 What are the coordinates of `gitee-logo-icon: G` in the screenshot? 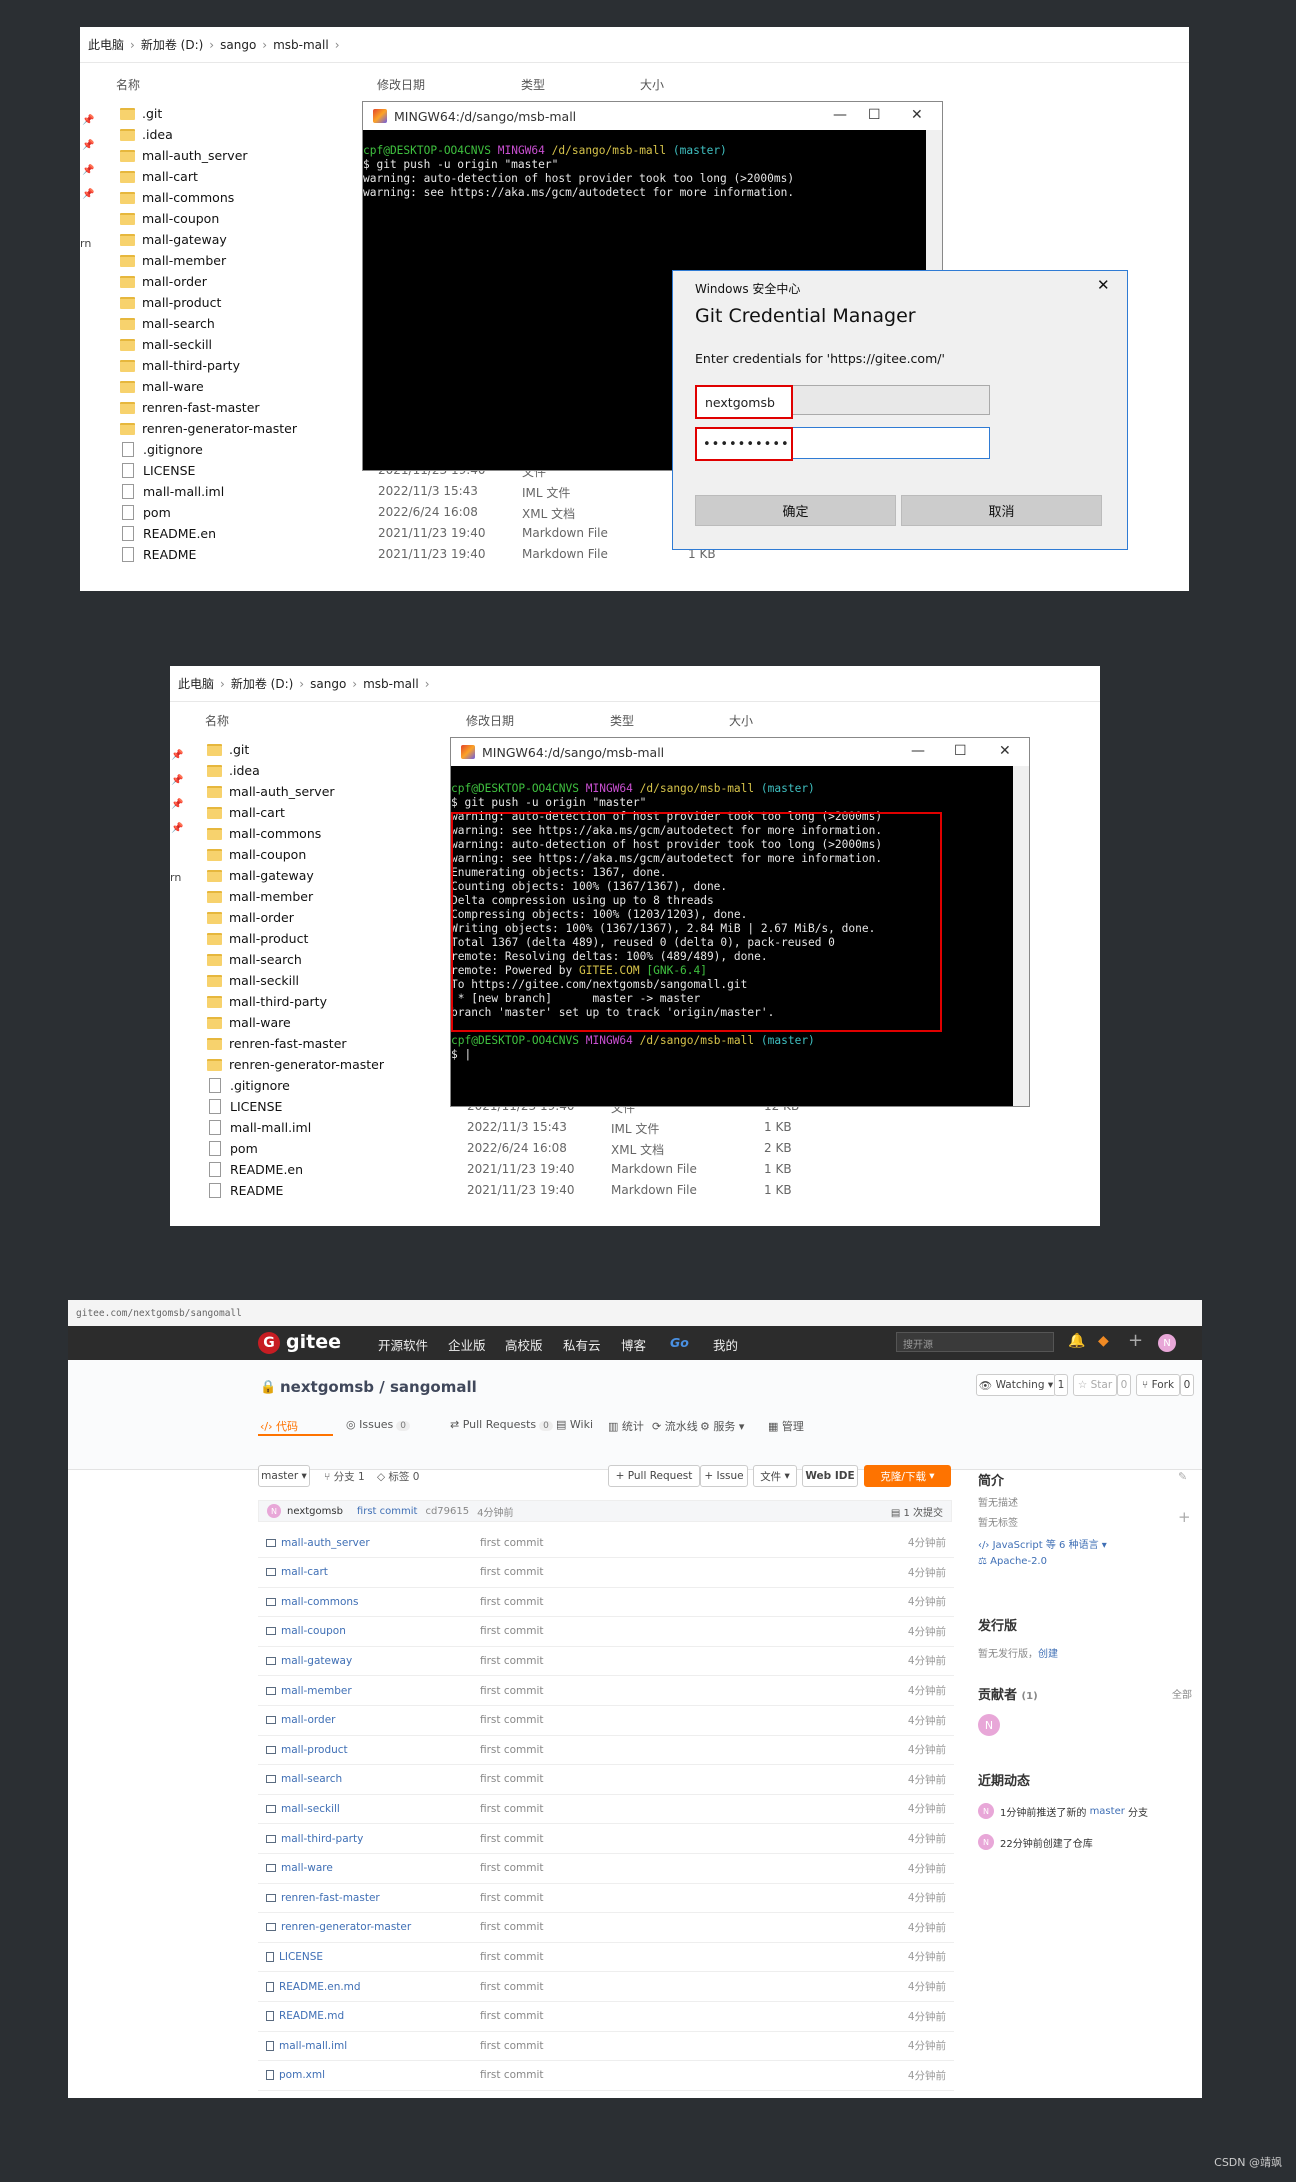 It's located at (269, 1343).